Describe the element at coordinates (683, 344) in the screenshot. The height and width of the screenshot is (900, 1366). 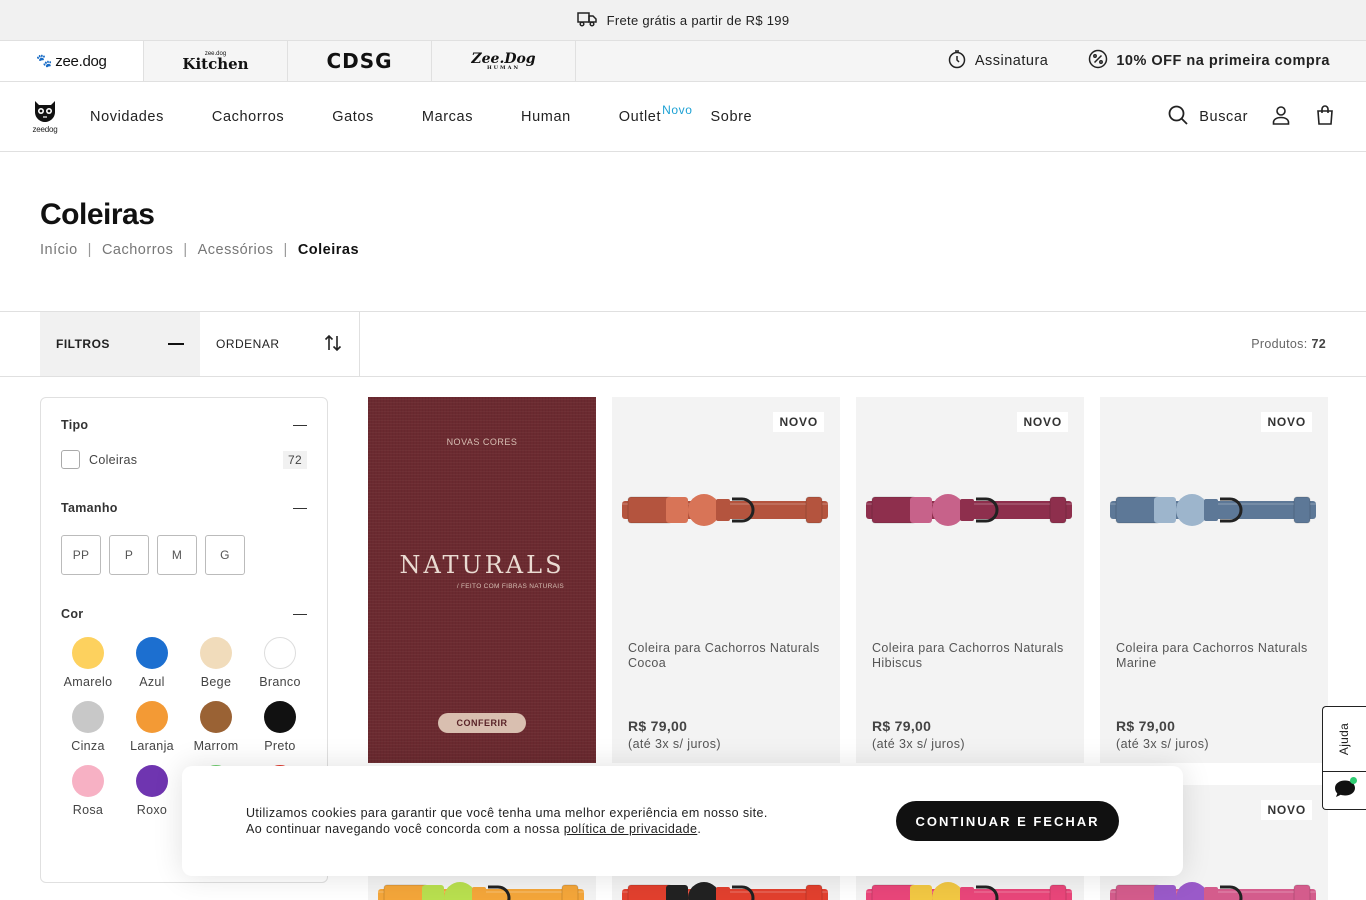
I see `filter-toolbar: FILTROS ORDENAR Produtos: 72` at that location.